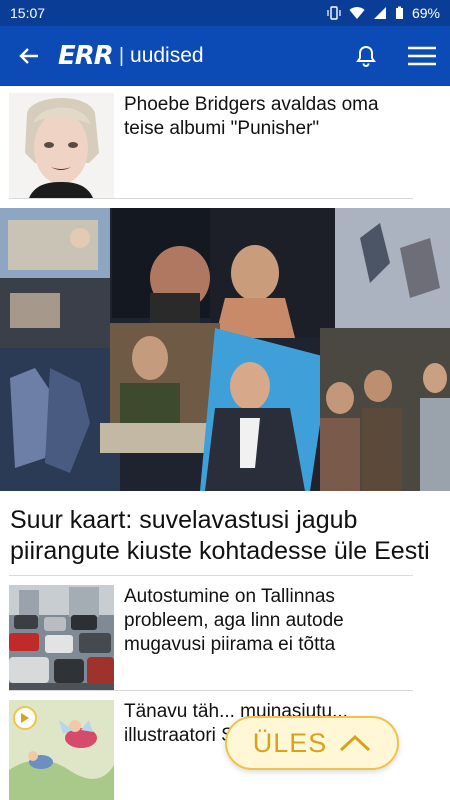  I want to click on bell-icon, so click(366, 56).